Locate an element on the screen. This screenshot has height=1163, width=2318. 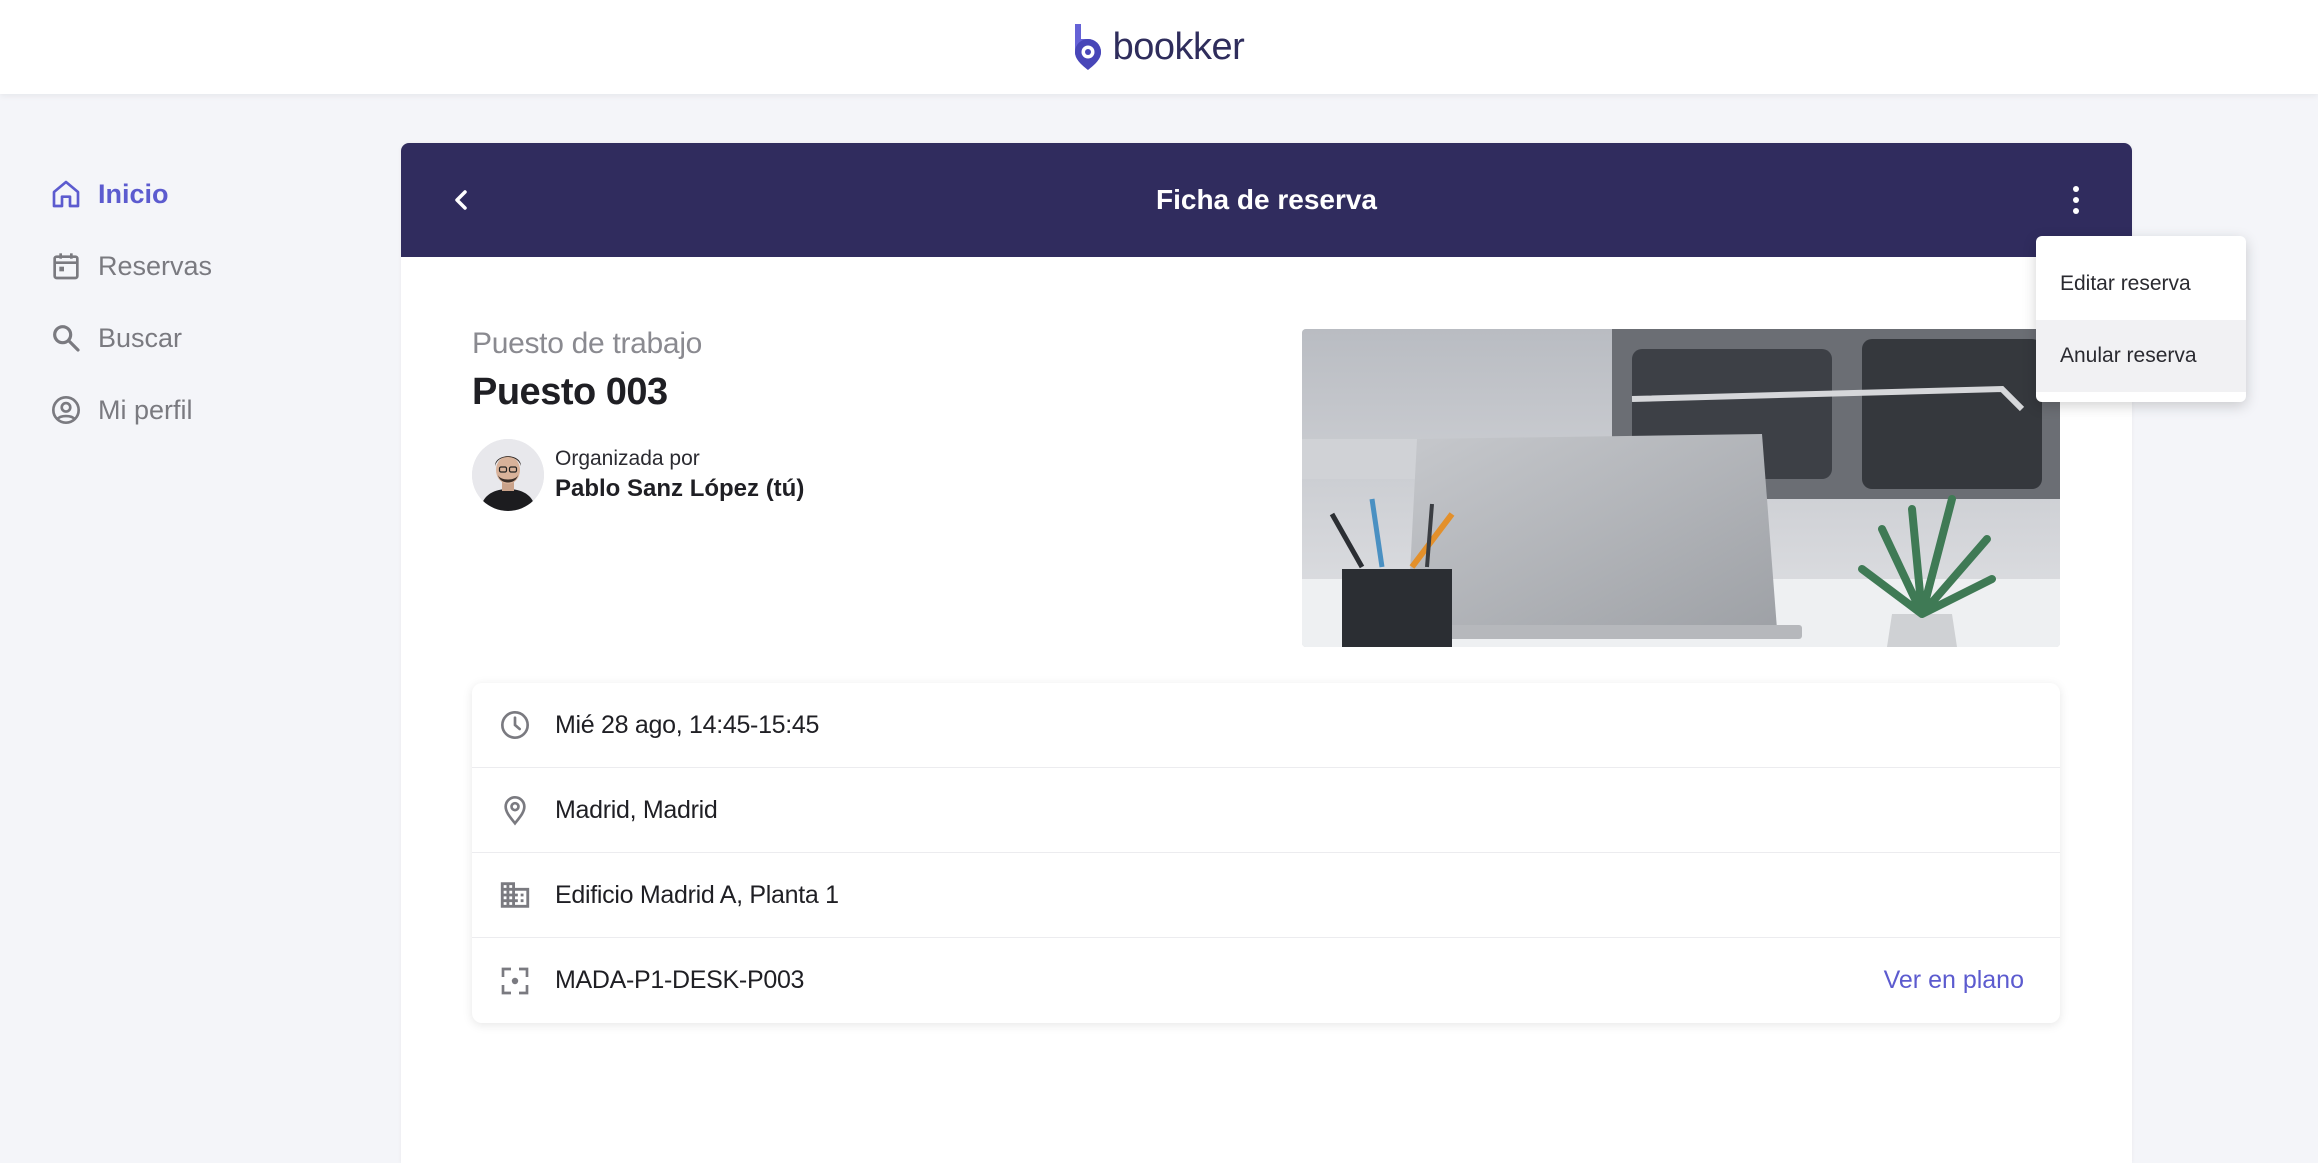
sidebar-item-reservas: Reservas is located at coordinates (198, 266).